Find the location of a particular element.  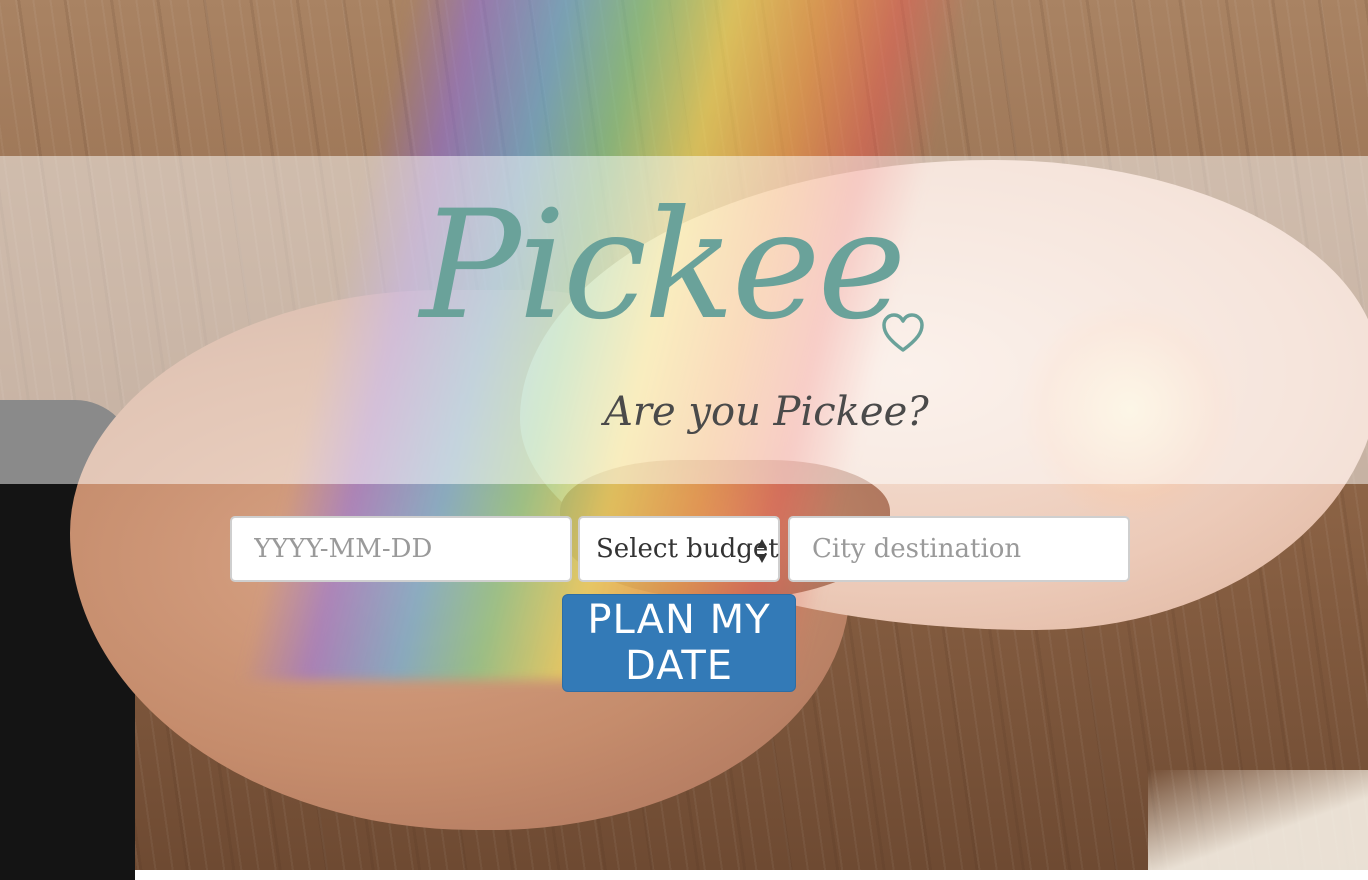

logo-text: Pickee is located at coordinates (663, 266).